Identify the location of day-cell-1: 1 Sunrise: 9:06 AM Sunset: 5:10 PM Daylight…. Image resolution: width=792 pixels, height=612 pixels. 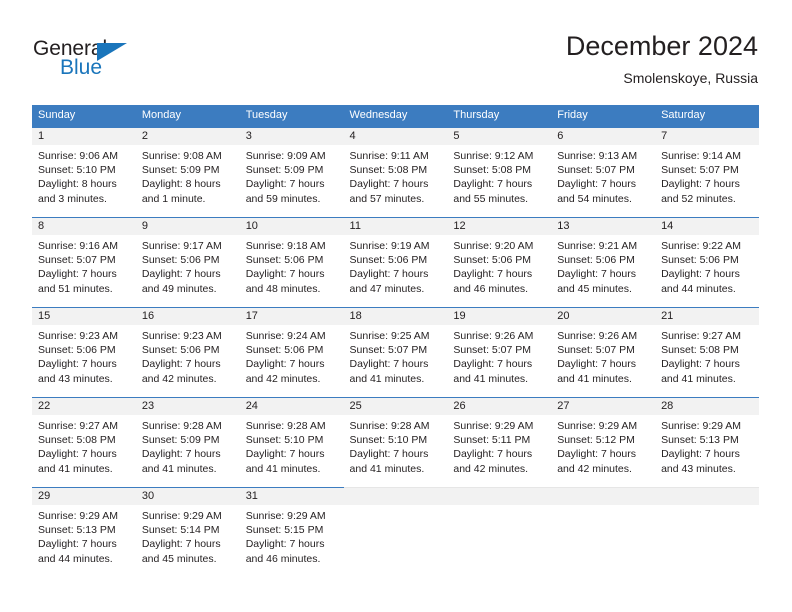
(84, 171).